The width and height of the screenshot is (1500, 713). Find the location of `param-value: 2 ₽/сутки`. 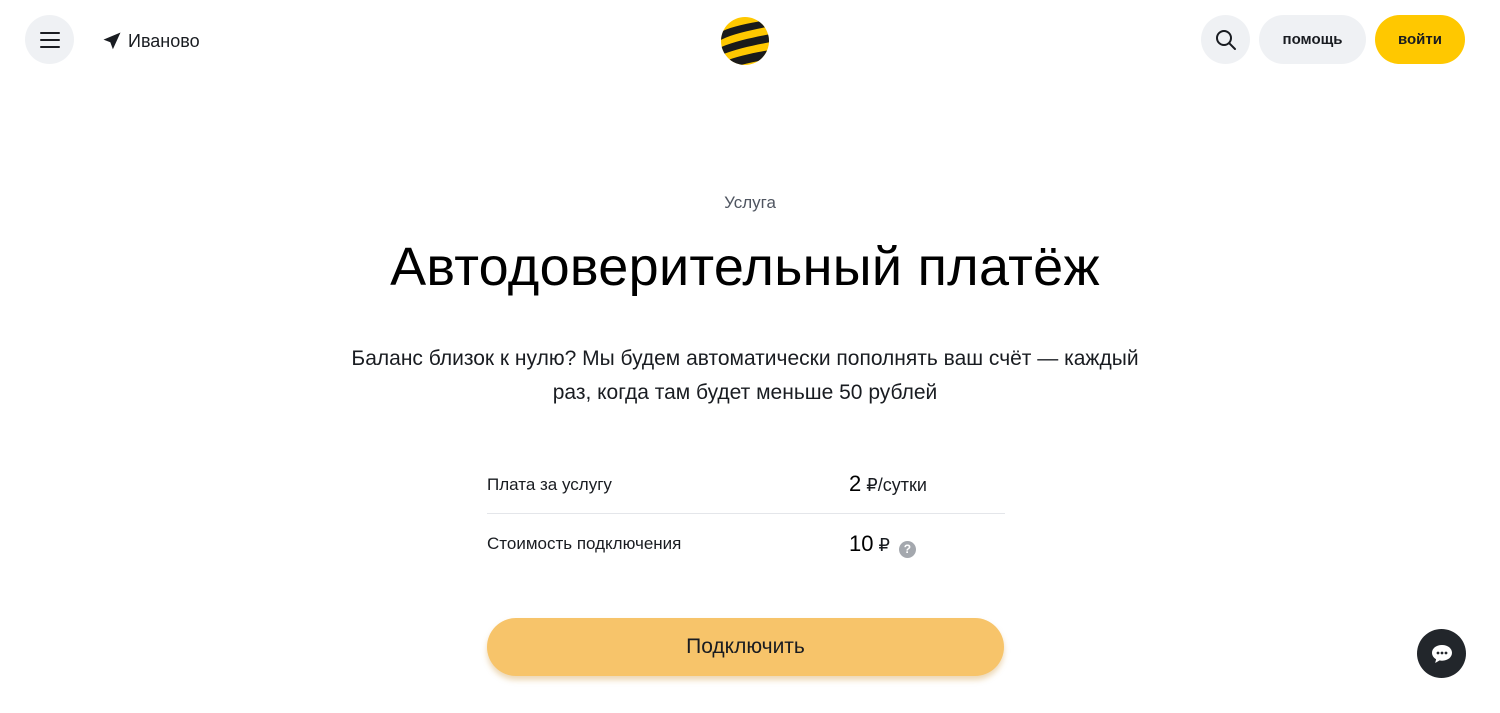

param-value: 2 ₽/сутки is located at coordinates (888, 484).